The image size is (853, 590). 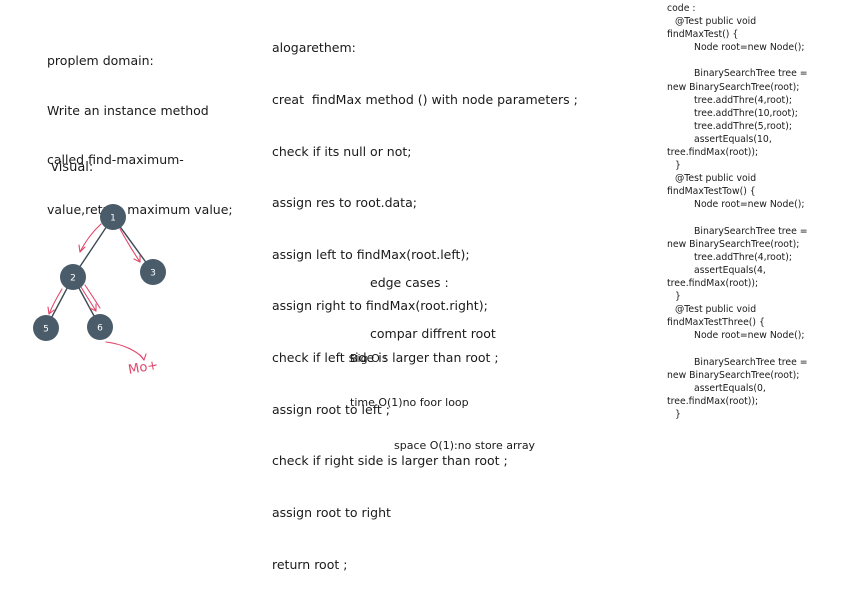 What do you see at coordinates (409, 402) in the screenshot?
I see `big-o-time: time O(1)no foor loop` at bounding box center [409, 402].